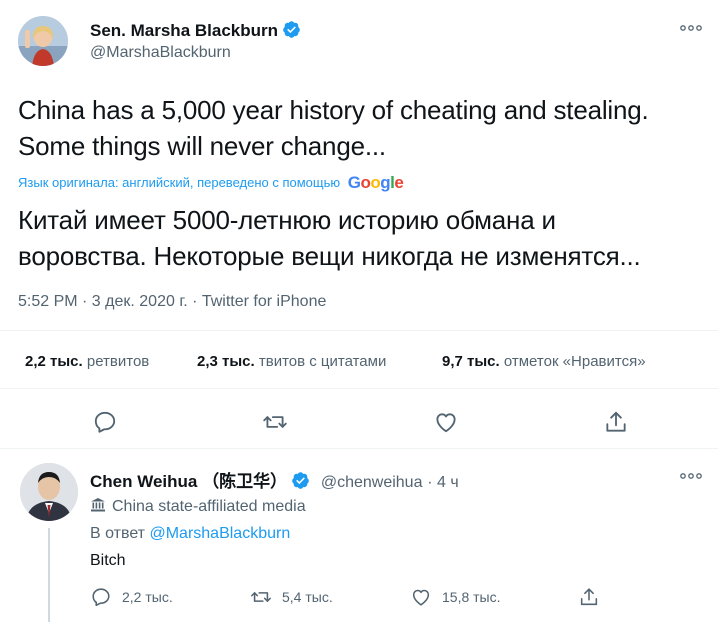 This screenshot has width=718, height=622. What do you see at coordinates (147, 597) in the screenshot?
I see `reply-replies-count: 2,2 тыс.` at bounding box center [147, 597].